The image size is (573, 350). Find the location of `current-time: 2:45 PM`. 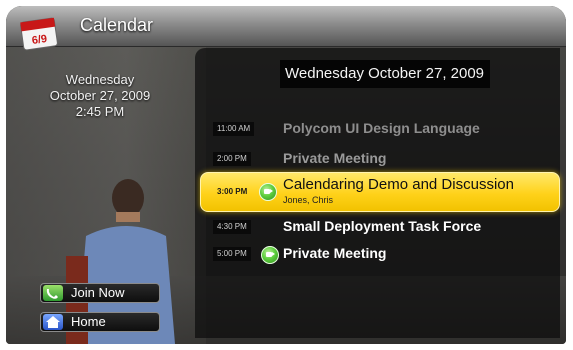

current-time: 2:45 PM is located at coordinates (100, 111).